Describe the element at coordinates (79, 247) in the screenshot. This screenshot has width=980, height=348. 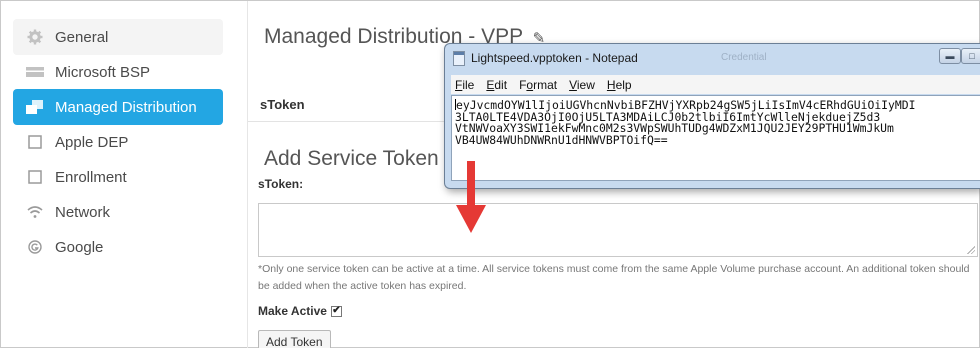
I see `sidebar-item-label: Google` at that location.